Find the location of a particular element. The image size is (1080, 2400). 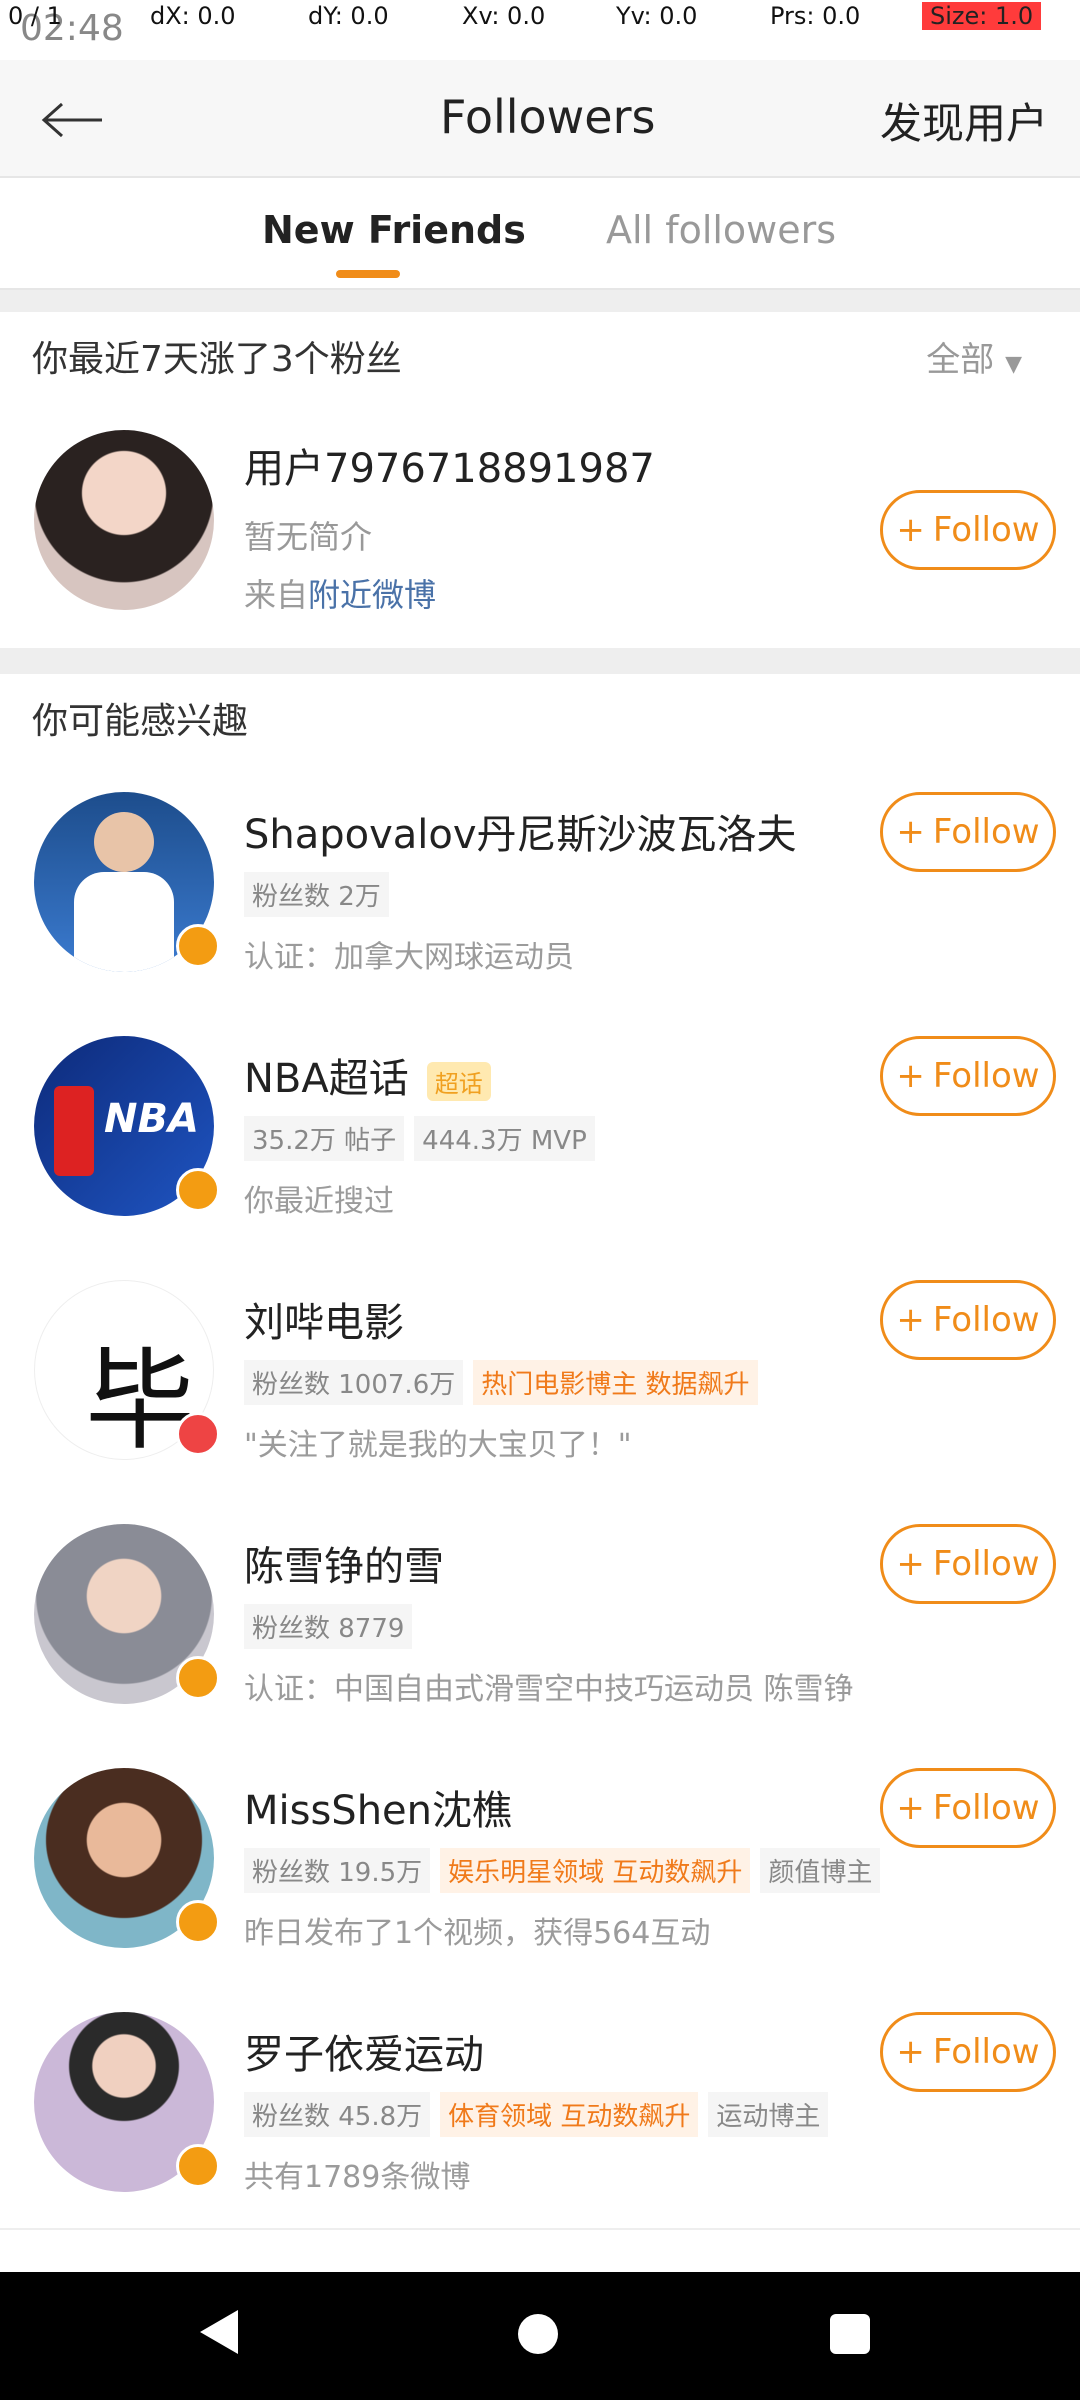

suggest-title: 你可能感兴趣 is located at coordinates (140, 721).